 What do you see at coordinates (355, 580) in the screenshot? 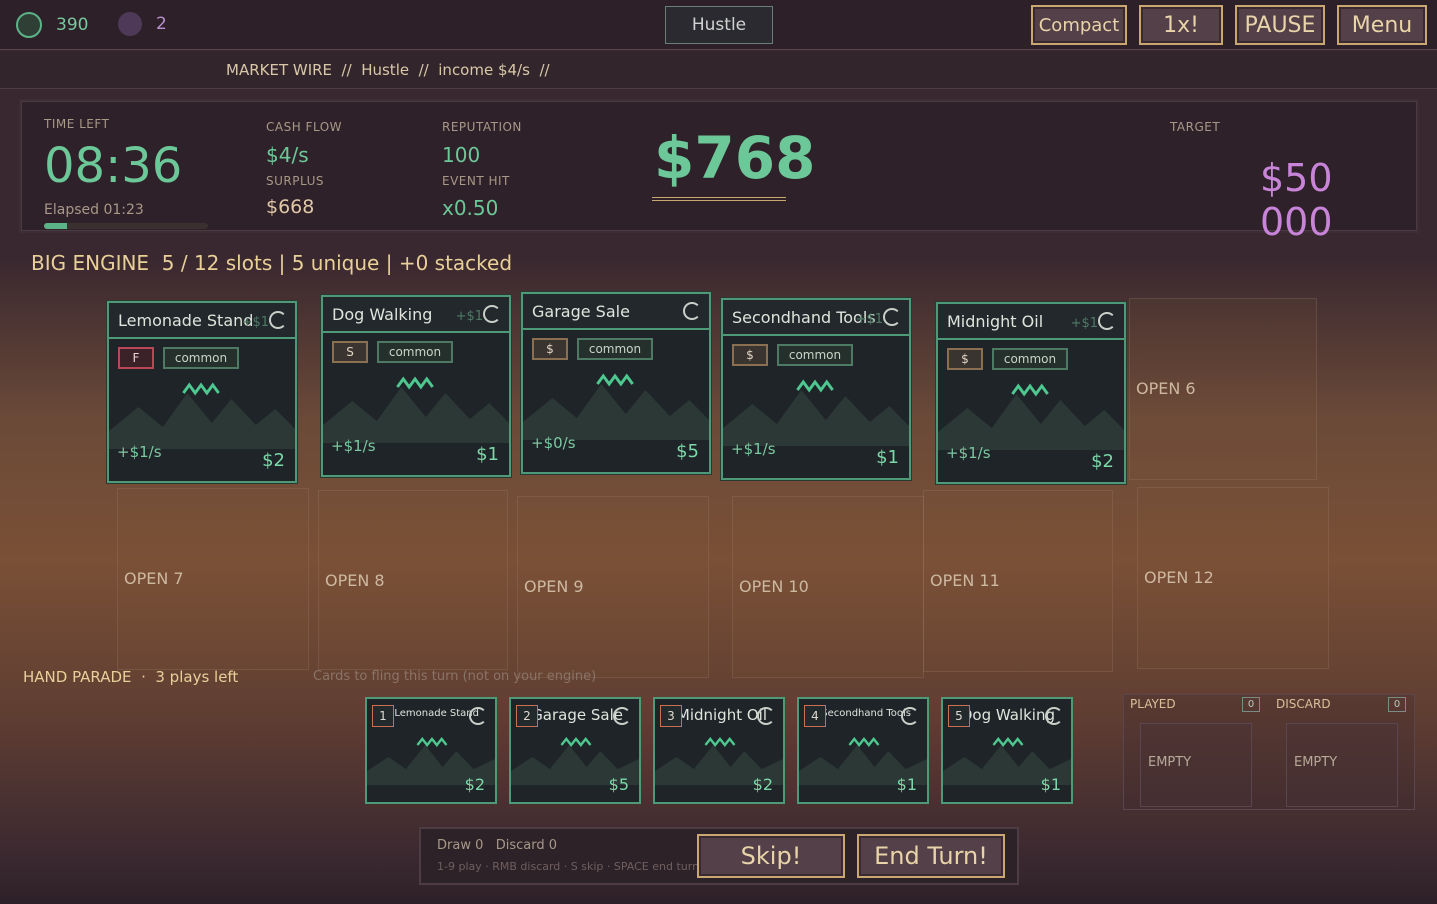
I see `open-slot-label: OPEN 8` at bounding box center [355, 580].